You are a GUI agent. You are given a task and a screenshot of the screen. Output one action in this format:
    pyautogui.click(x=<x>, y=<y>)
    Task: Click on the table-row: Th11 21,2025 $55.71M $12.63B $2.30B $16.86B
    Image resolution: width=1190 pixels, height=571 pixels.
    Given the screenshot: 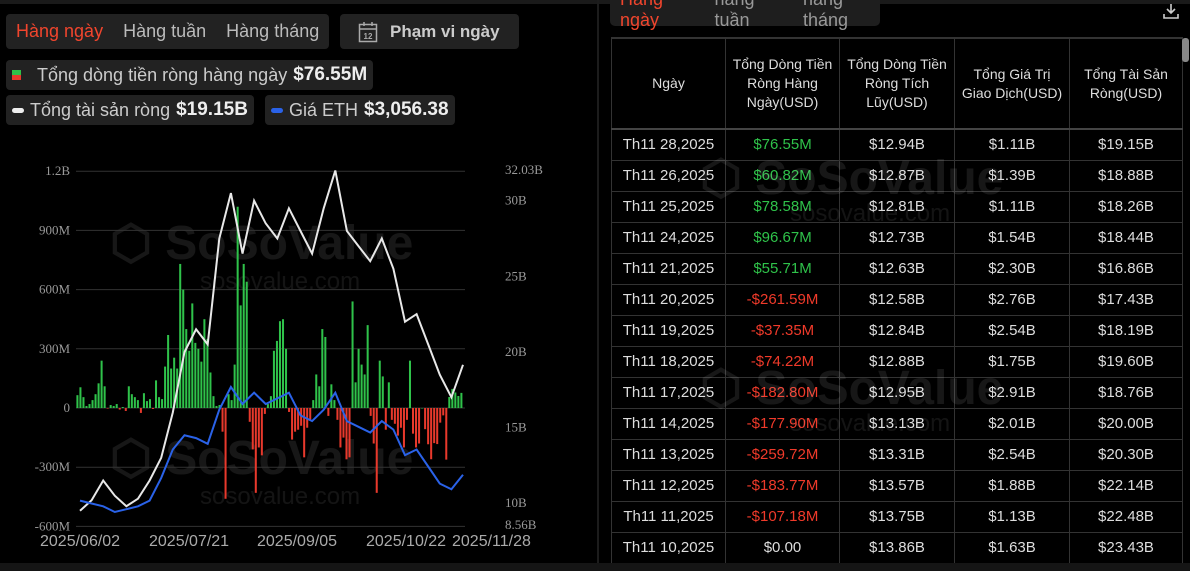 What is the action you would take?
    pyautogui.click(x=897, y=269)
    